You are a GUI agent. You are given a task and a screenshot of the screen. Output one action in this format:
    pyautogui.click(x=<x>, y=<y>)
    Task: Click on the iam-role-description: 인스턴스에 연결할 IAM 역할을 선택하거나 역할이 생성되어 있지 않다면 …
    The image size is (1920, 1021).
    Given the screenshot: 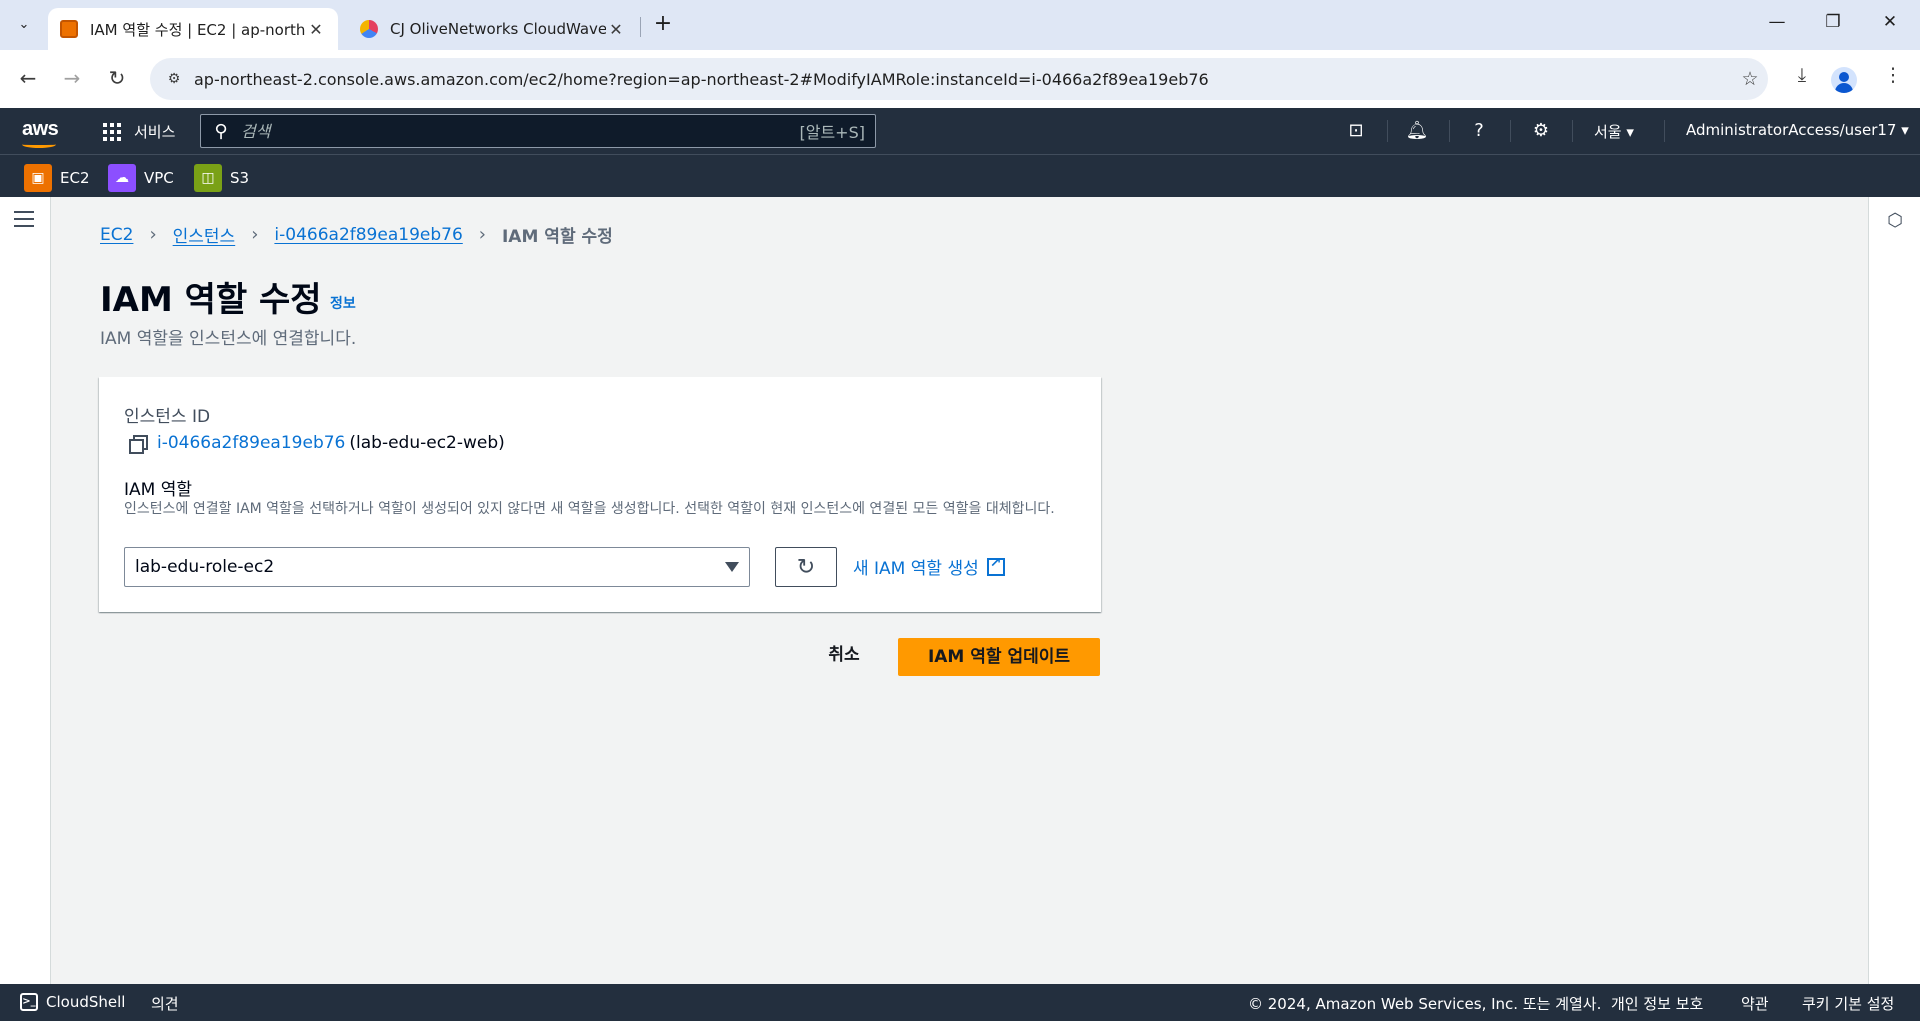 What is the action you would take?
    pyautogui.click(x=589, y=509)
    